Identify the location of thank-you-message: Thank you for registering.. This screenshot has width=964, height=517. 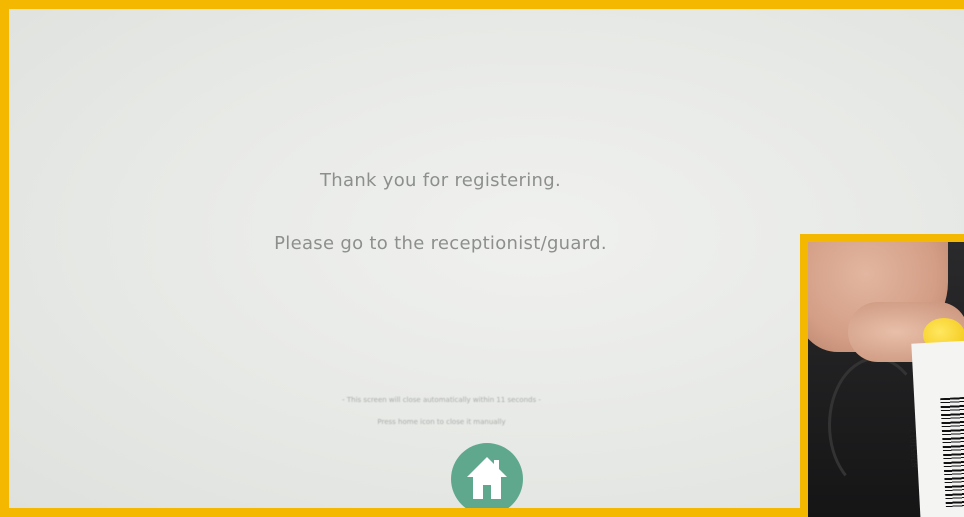
(440, 180).